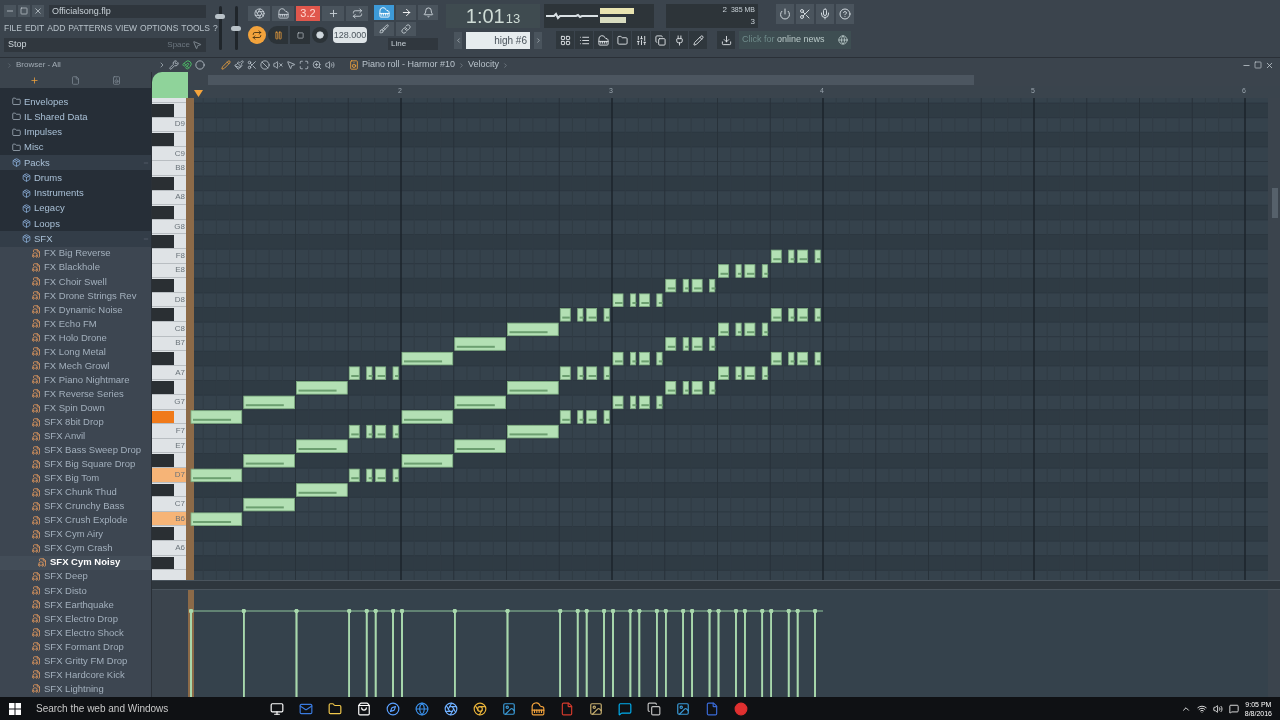 The width and height of the screenshot is (1280, 720). Describe the element at coordinates (75, 436) in the screenshot. I see `tree-item: SFX Anvil` at that location.